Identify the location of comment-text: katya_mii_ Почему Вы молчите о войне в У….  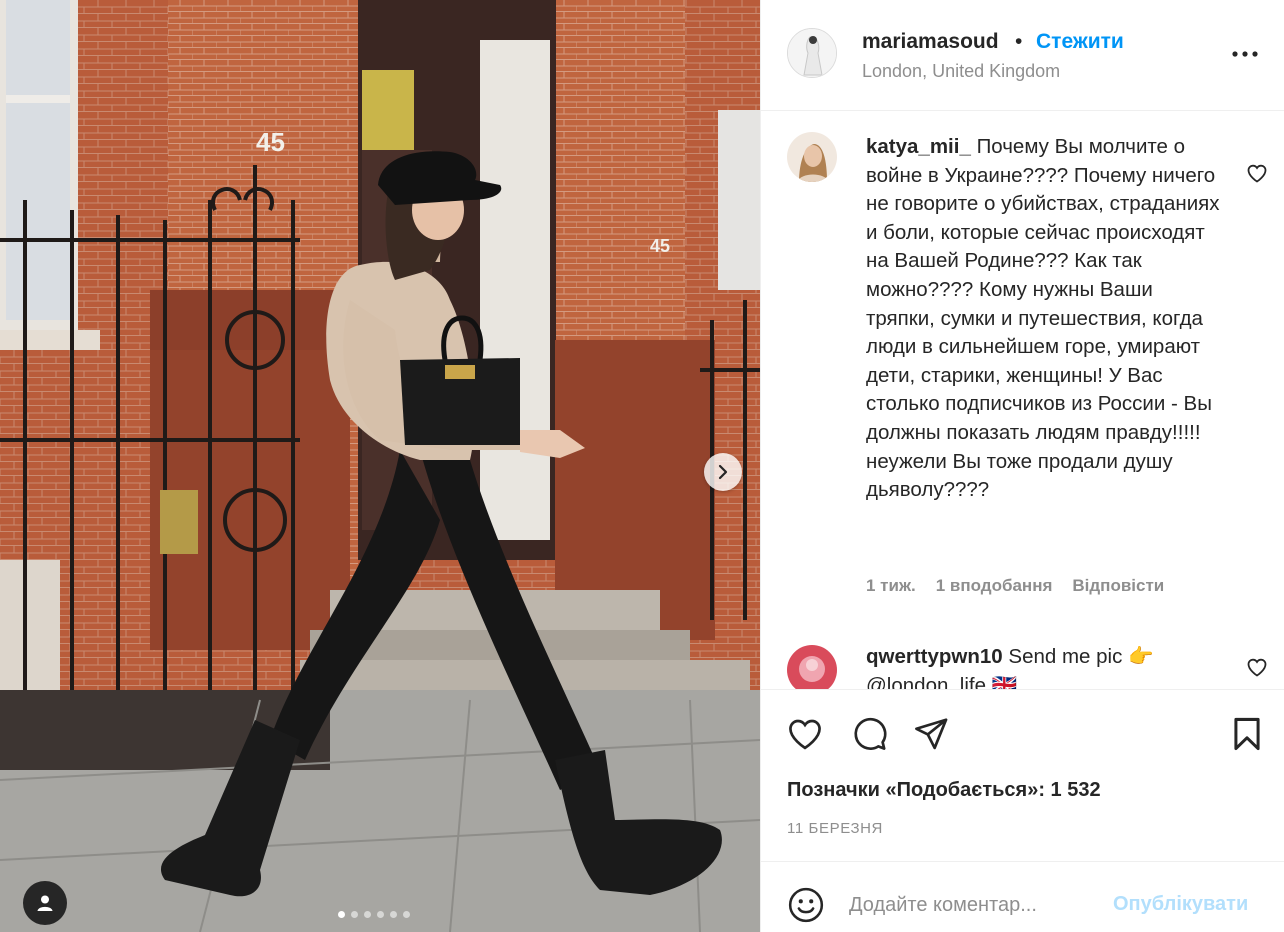
(1046, 319).